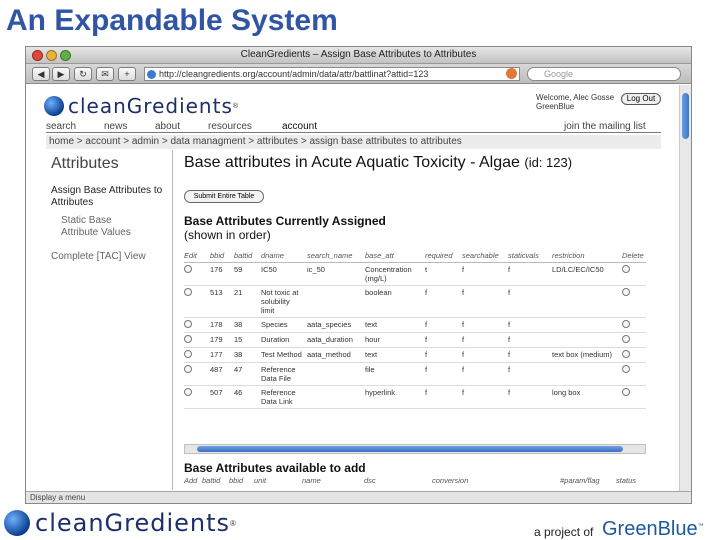  What do you see at coordinates (235, 106) in the screenshot?
I see `site-logo-mark: ®` at bounding box center [235, 106].